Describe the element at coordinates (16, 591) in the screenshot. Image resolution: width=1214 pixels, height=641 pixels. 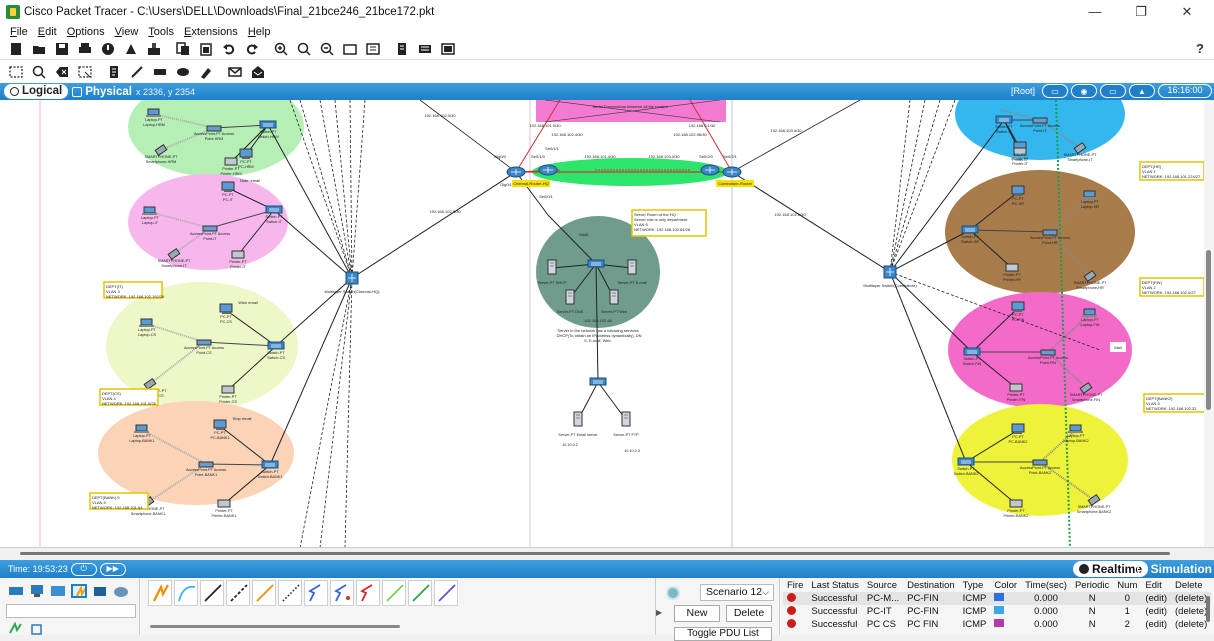
I see `network-devices-icon` at that location.